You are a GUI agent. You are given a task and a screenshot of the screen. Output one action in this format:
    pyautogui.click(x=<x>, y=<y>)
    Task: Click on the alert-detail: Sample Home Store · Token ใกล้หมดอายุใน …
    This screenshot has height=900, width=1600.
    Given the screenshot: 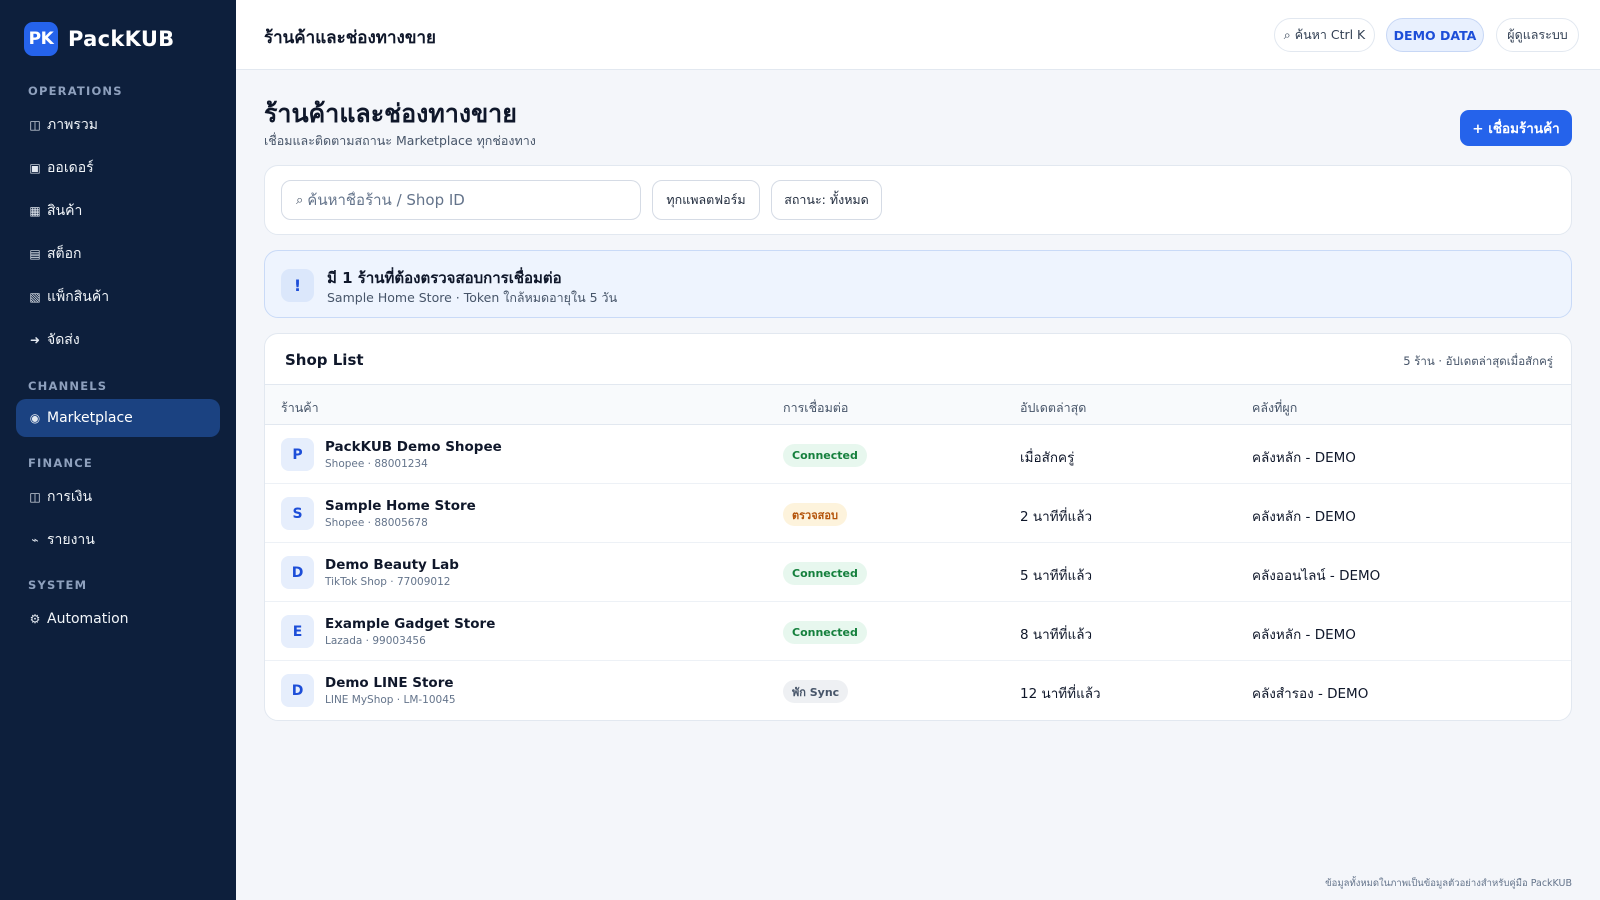 What is the action you would take?
    pyautogui.click(x=472, y=297)
    